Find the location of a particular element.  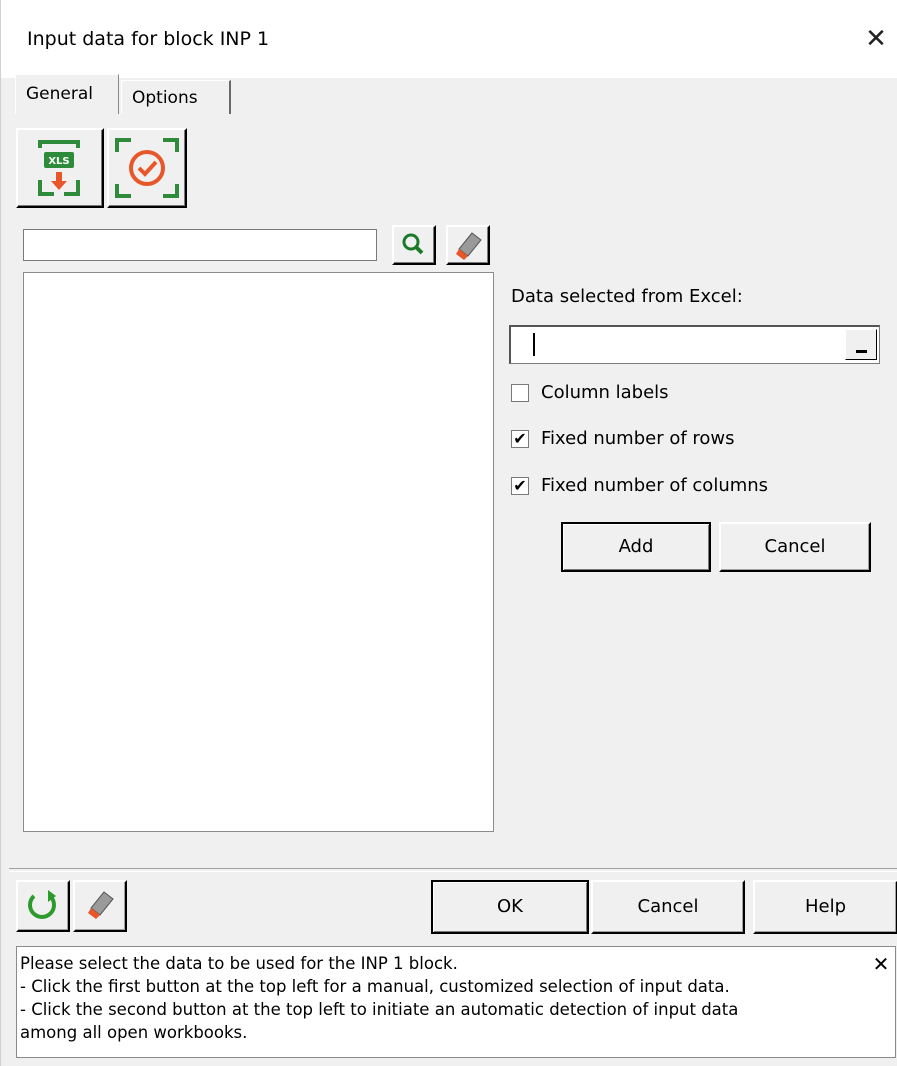

xls-badge-text: XLS is located at coordinates (58, 161).